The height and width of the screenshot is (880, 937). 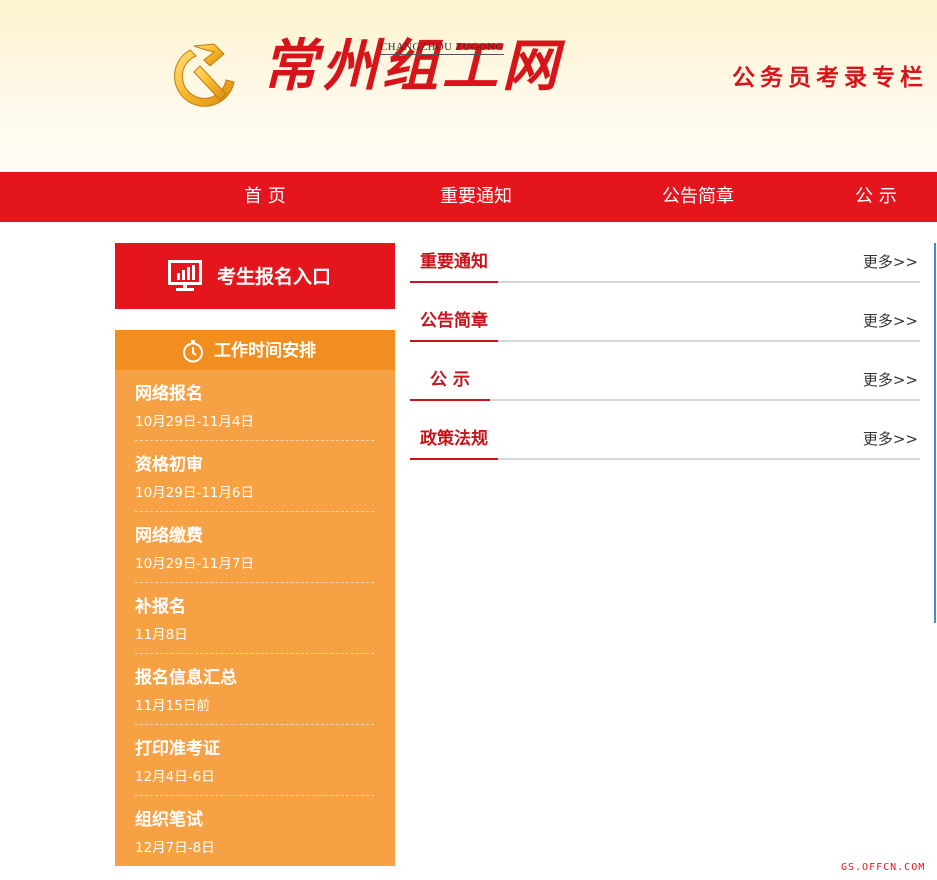 I want to click on schedule-item-date: 11月8日, so click(x=161, y=635).